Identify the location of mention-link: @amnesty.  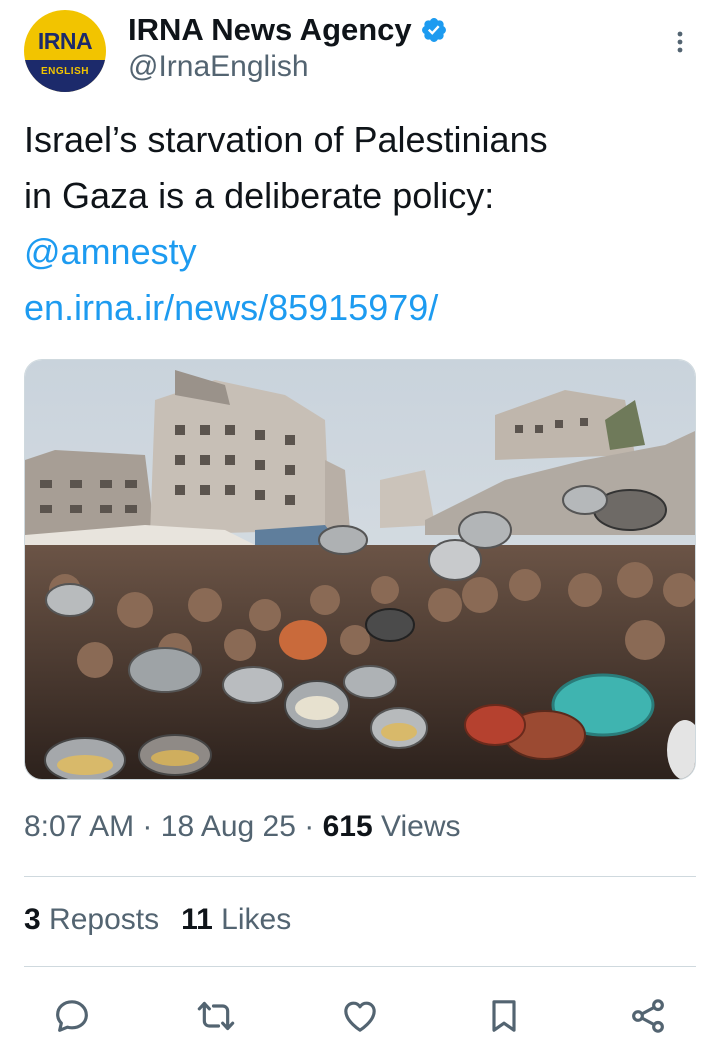
(354, 252).